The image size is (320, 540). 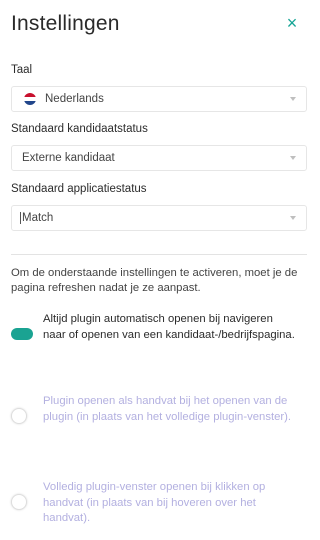 What do you see at coordinates (37, 218) in the screenshot?
I see `application-status-value: Match` at bounding box center [37, 218].